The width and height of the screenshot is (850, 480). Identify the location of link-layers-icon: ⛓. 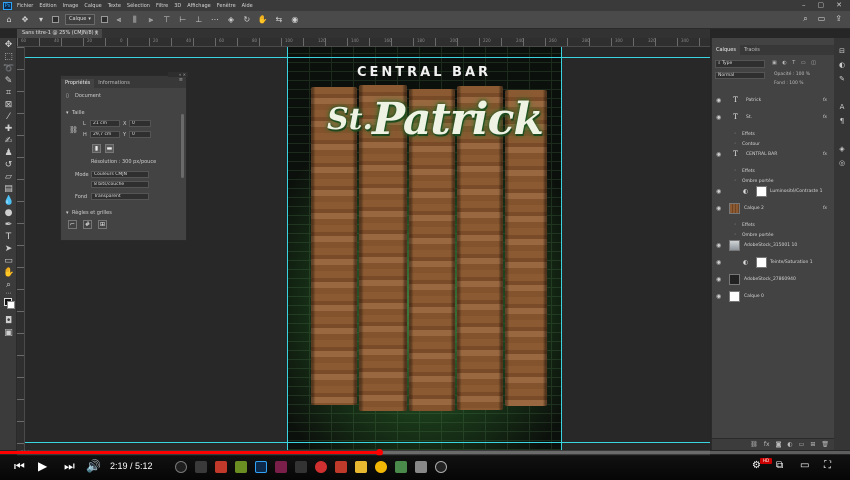
(754, 444).